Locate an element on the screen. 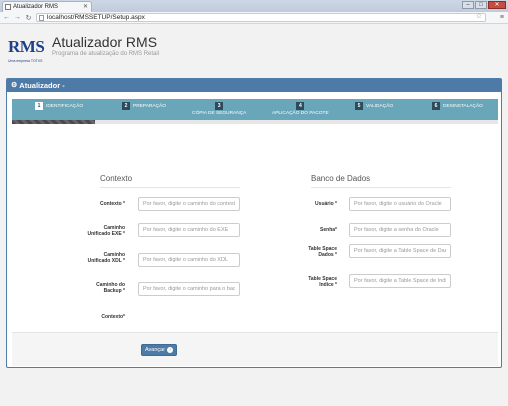 This screenshot has height=406, width=508. form-footer: Avançar › is located at coordinates (255, 349).